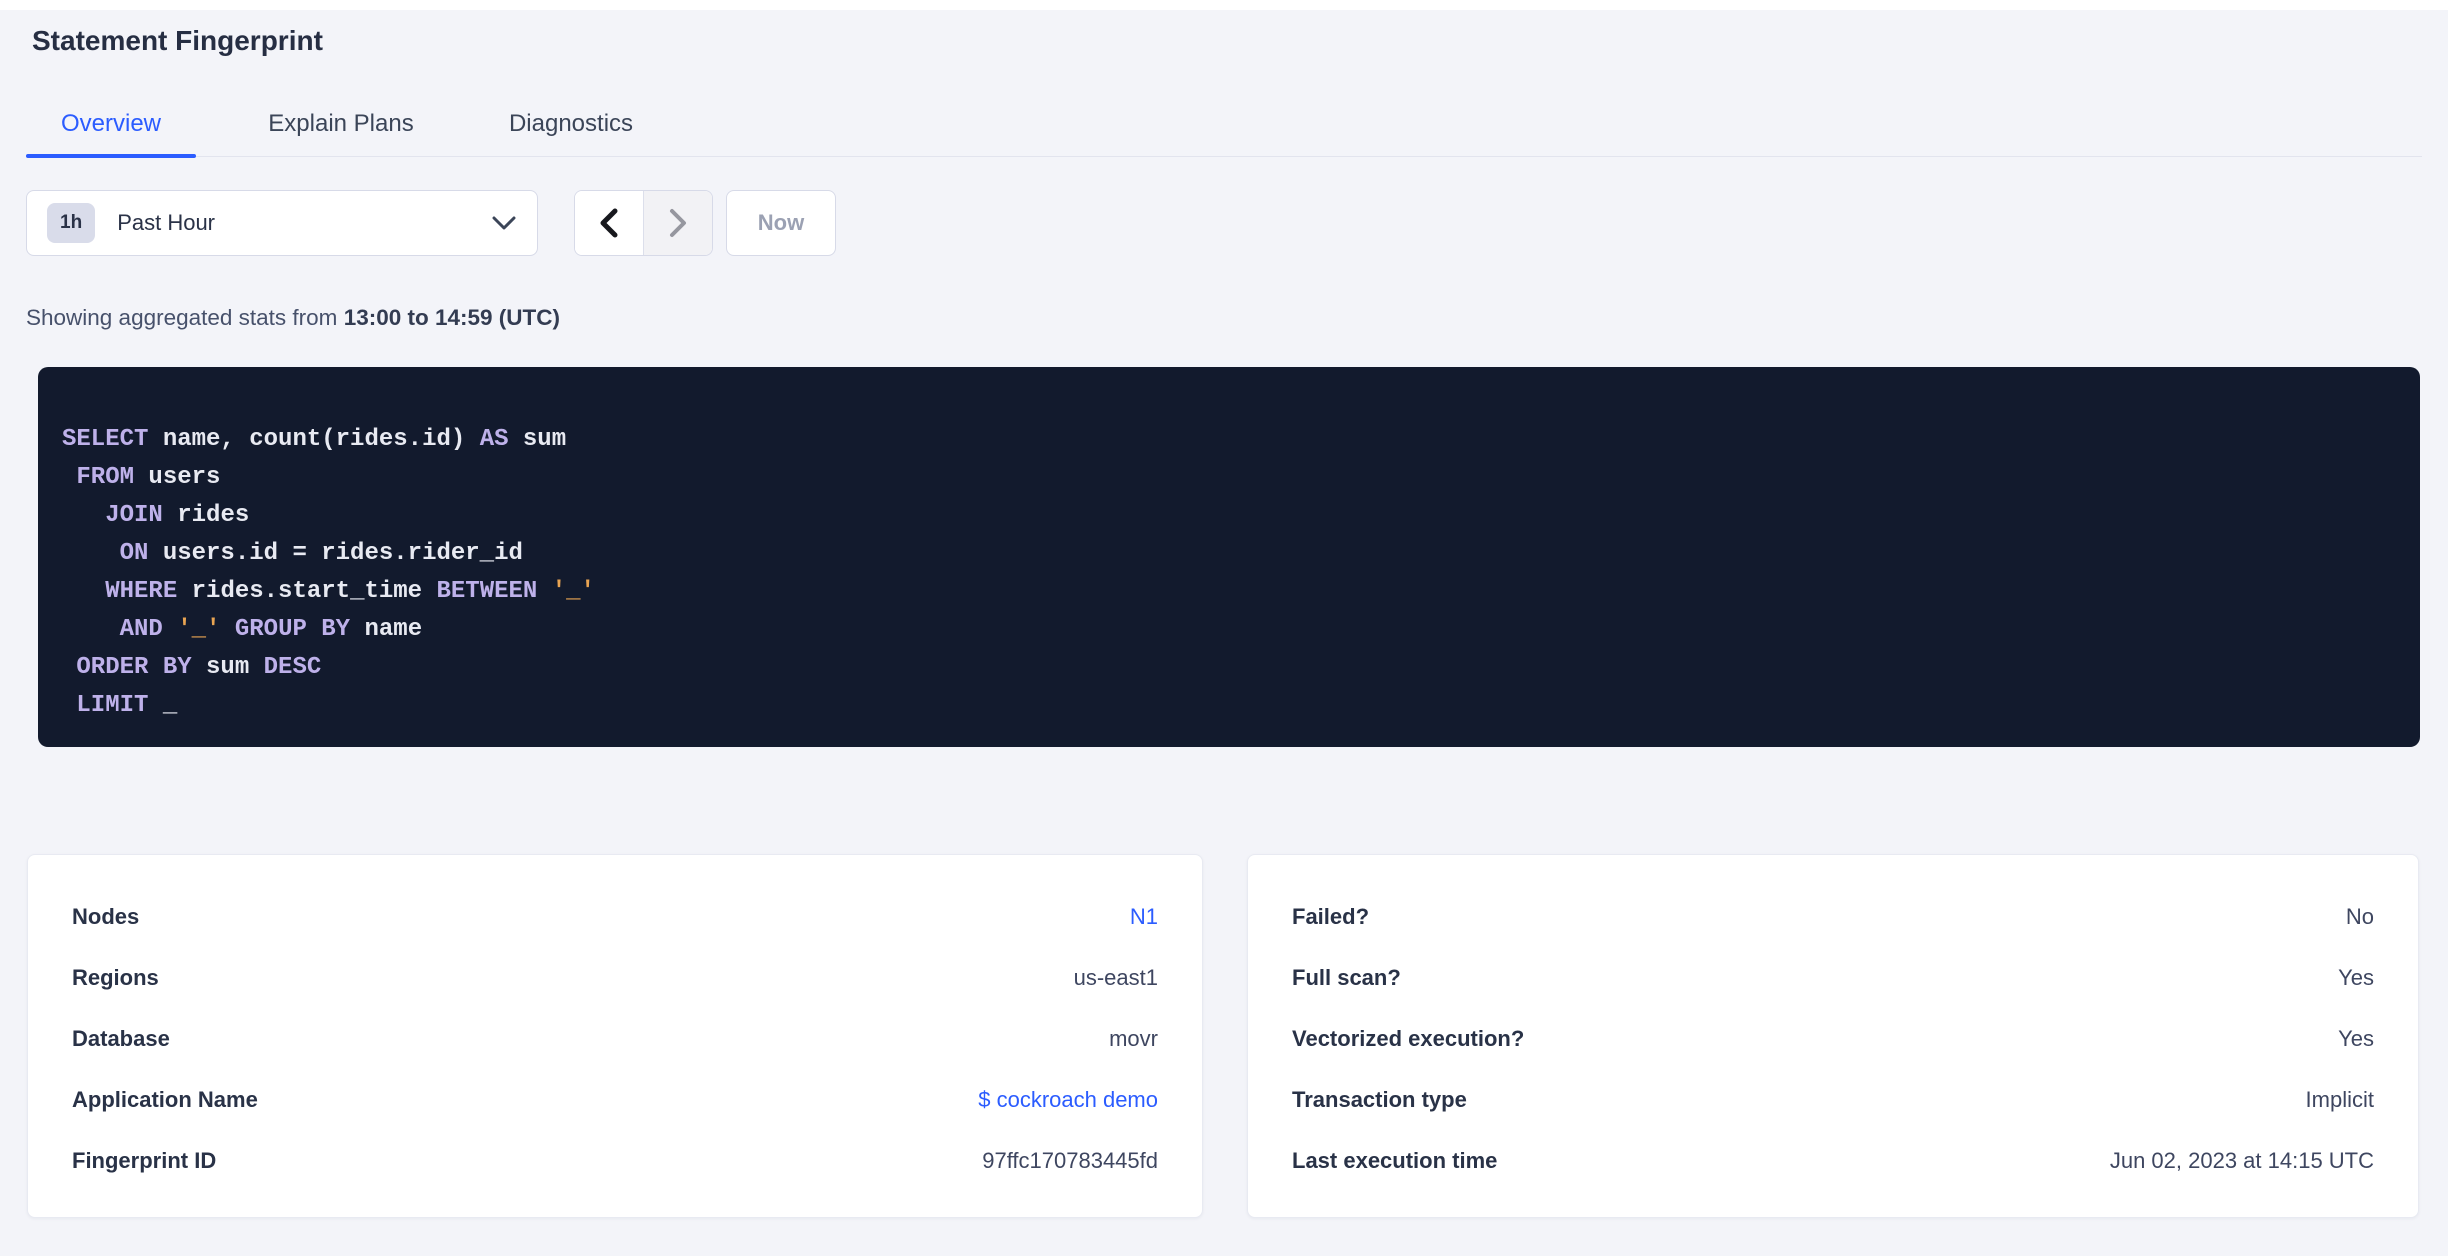 The image size is (2448, 1256). I want to click on time-step-buttons, so click(643, 223).